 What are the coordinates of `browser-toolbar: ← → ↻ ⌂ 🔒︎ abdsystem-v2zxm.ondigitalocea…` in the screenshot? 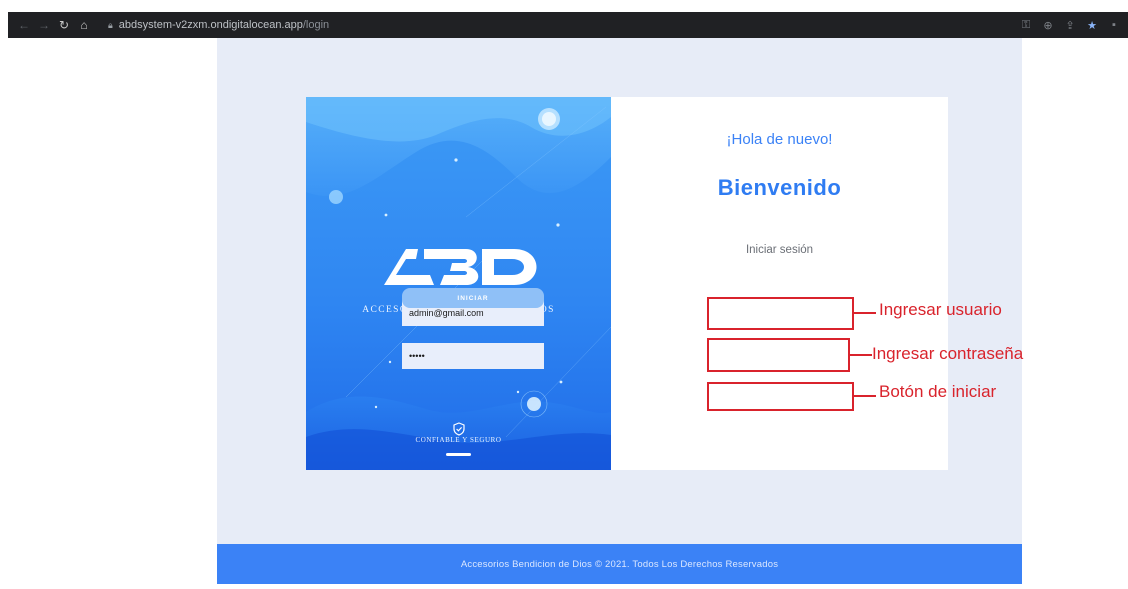 It's located at (568, 25).